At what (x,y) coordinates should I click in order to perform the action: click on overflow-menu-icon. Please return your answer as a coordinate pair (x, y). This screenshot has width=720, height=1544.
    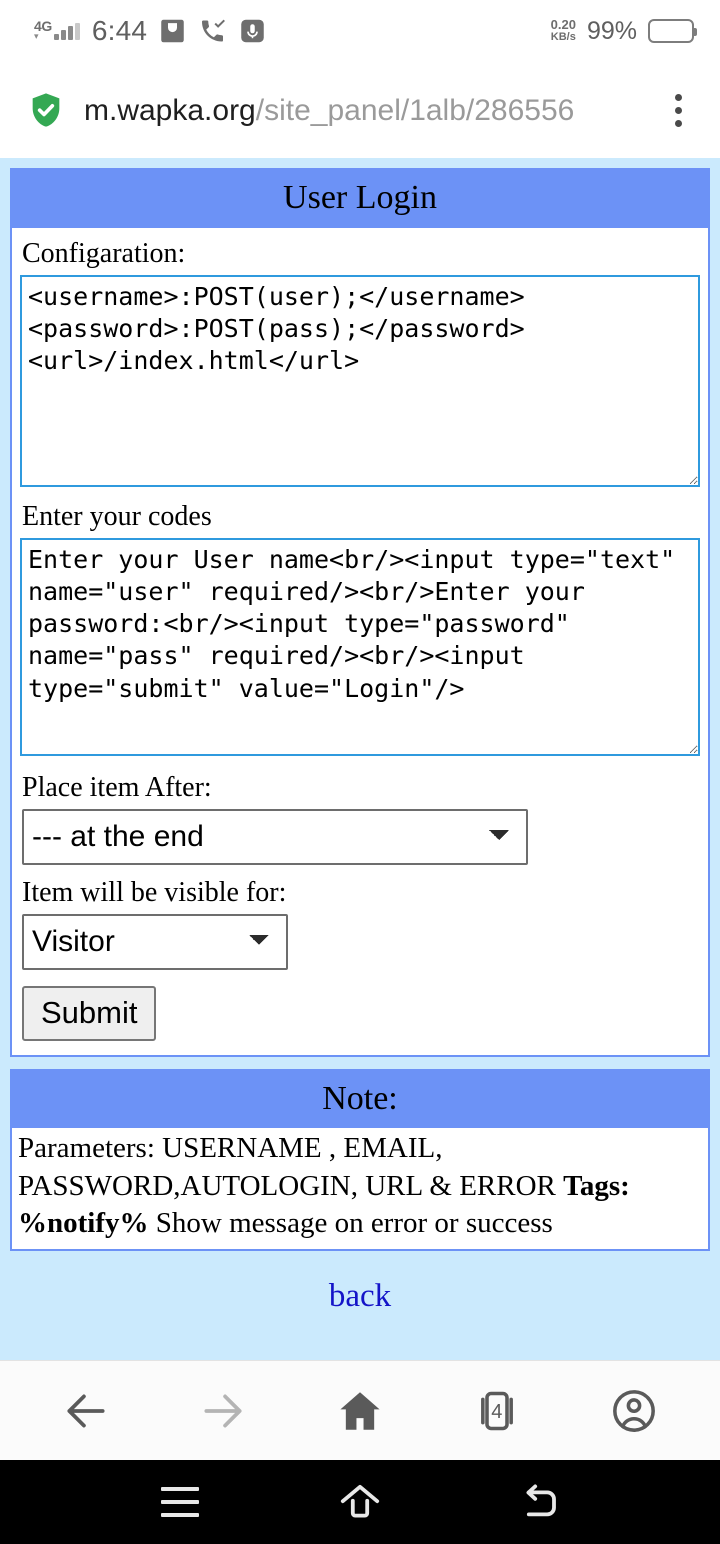
    Looking at the image, I should click on (678, 110).